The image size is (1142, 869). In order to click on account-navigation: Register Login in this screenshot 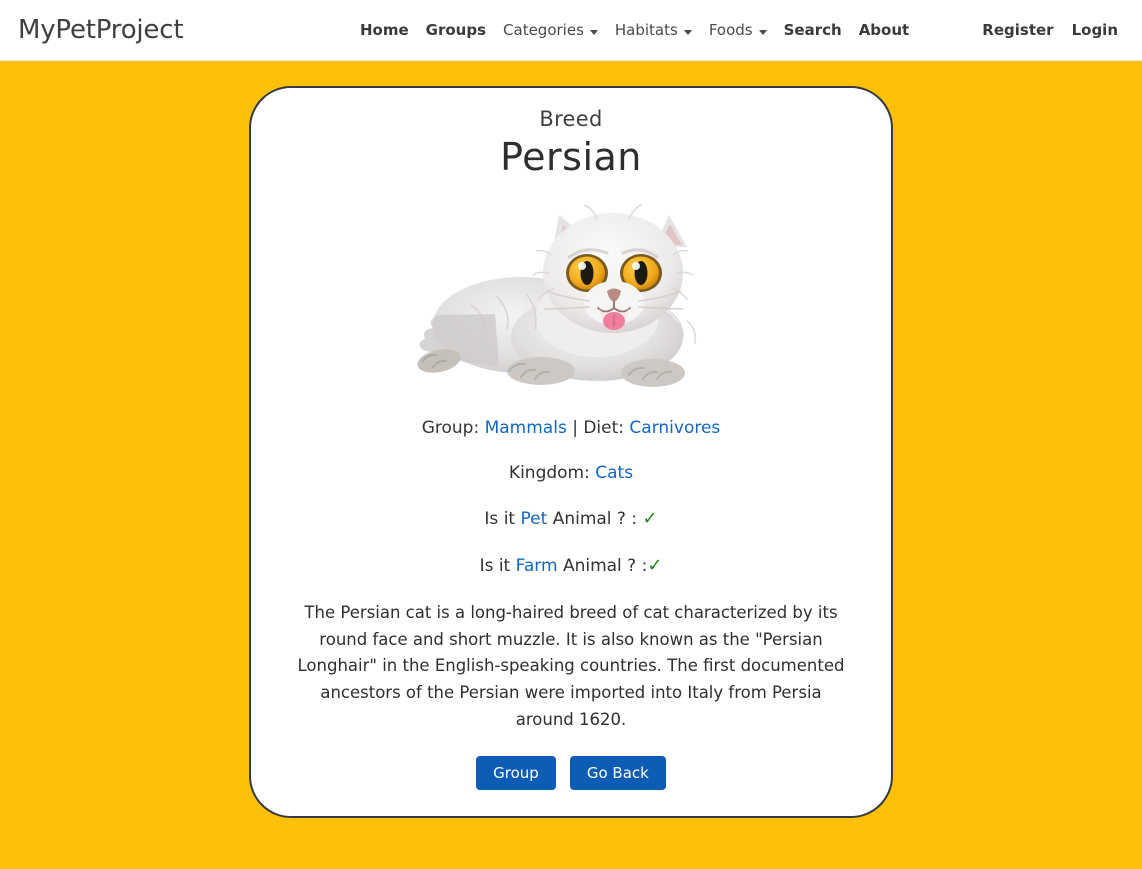, I will do `click(1050, 30)`.